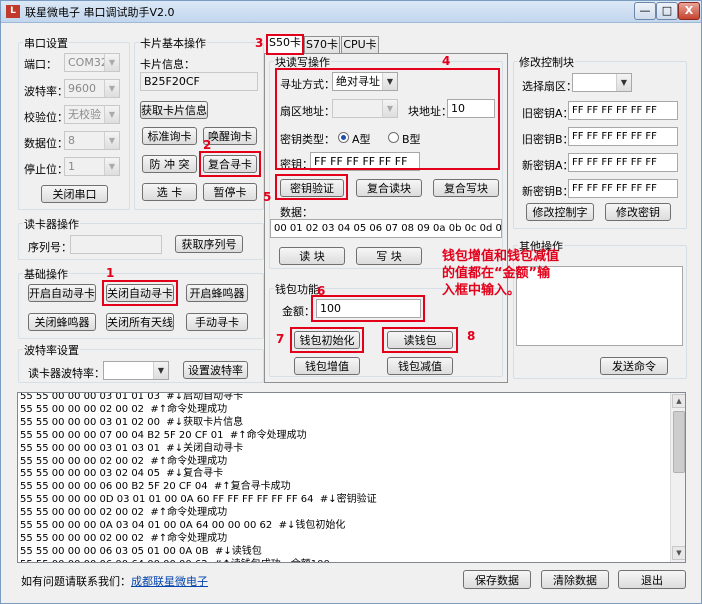 Image resolution: width=702 pixels, height=604 pixels. Describe the element at coordinates (466, 188) in the screenshot. I see `compound-write-button: 复合写块` at that location.